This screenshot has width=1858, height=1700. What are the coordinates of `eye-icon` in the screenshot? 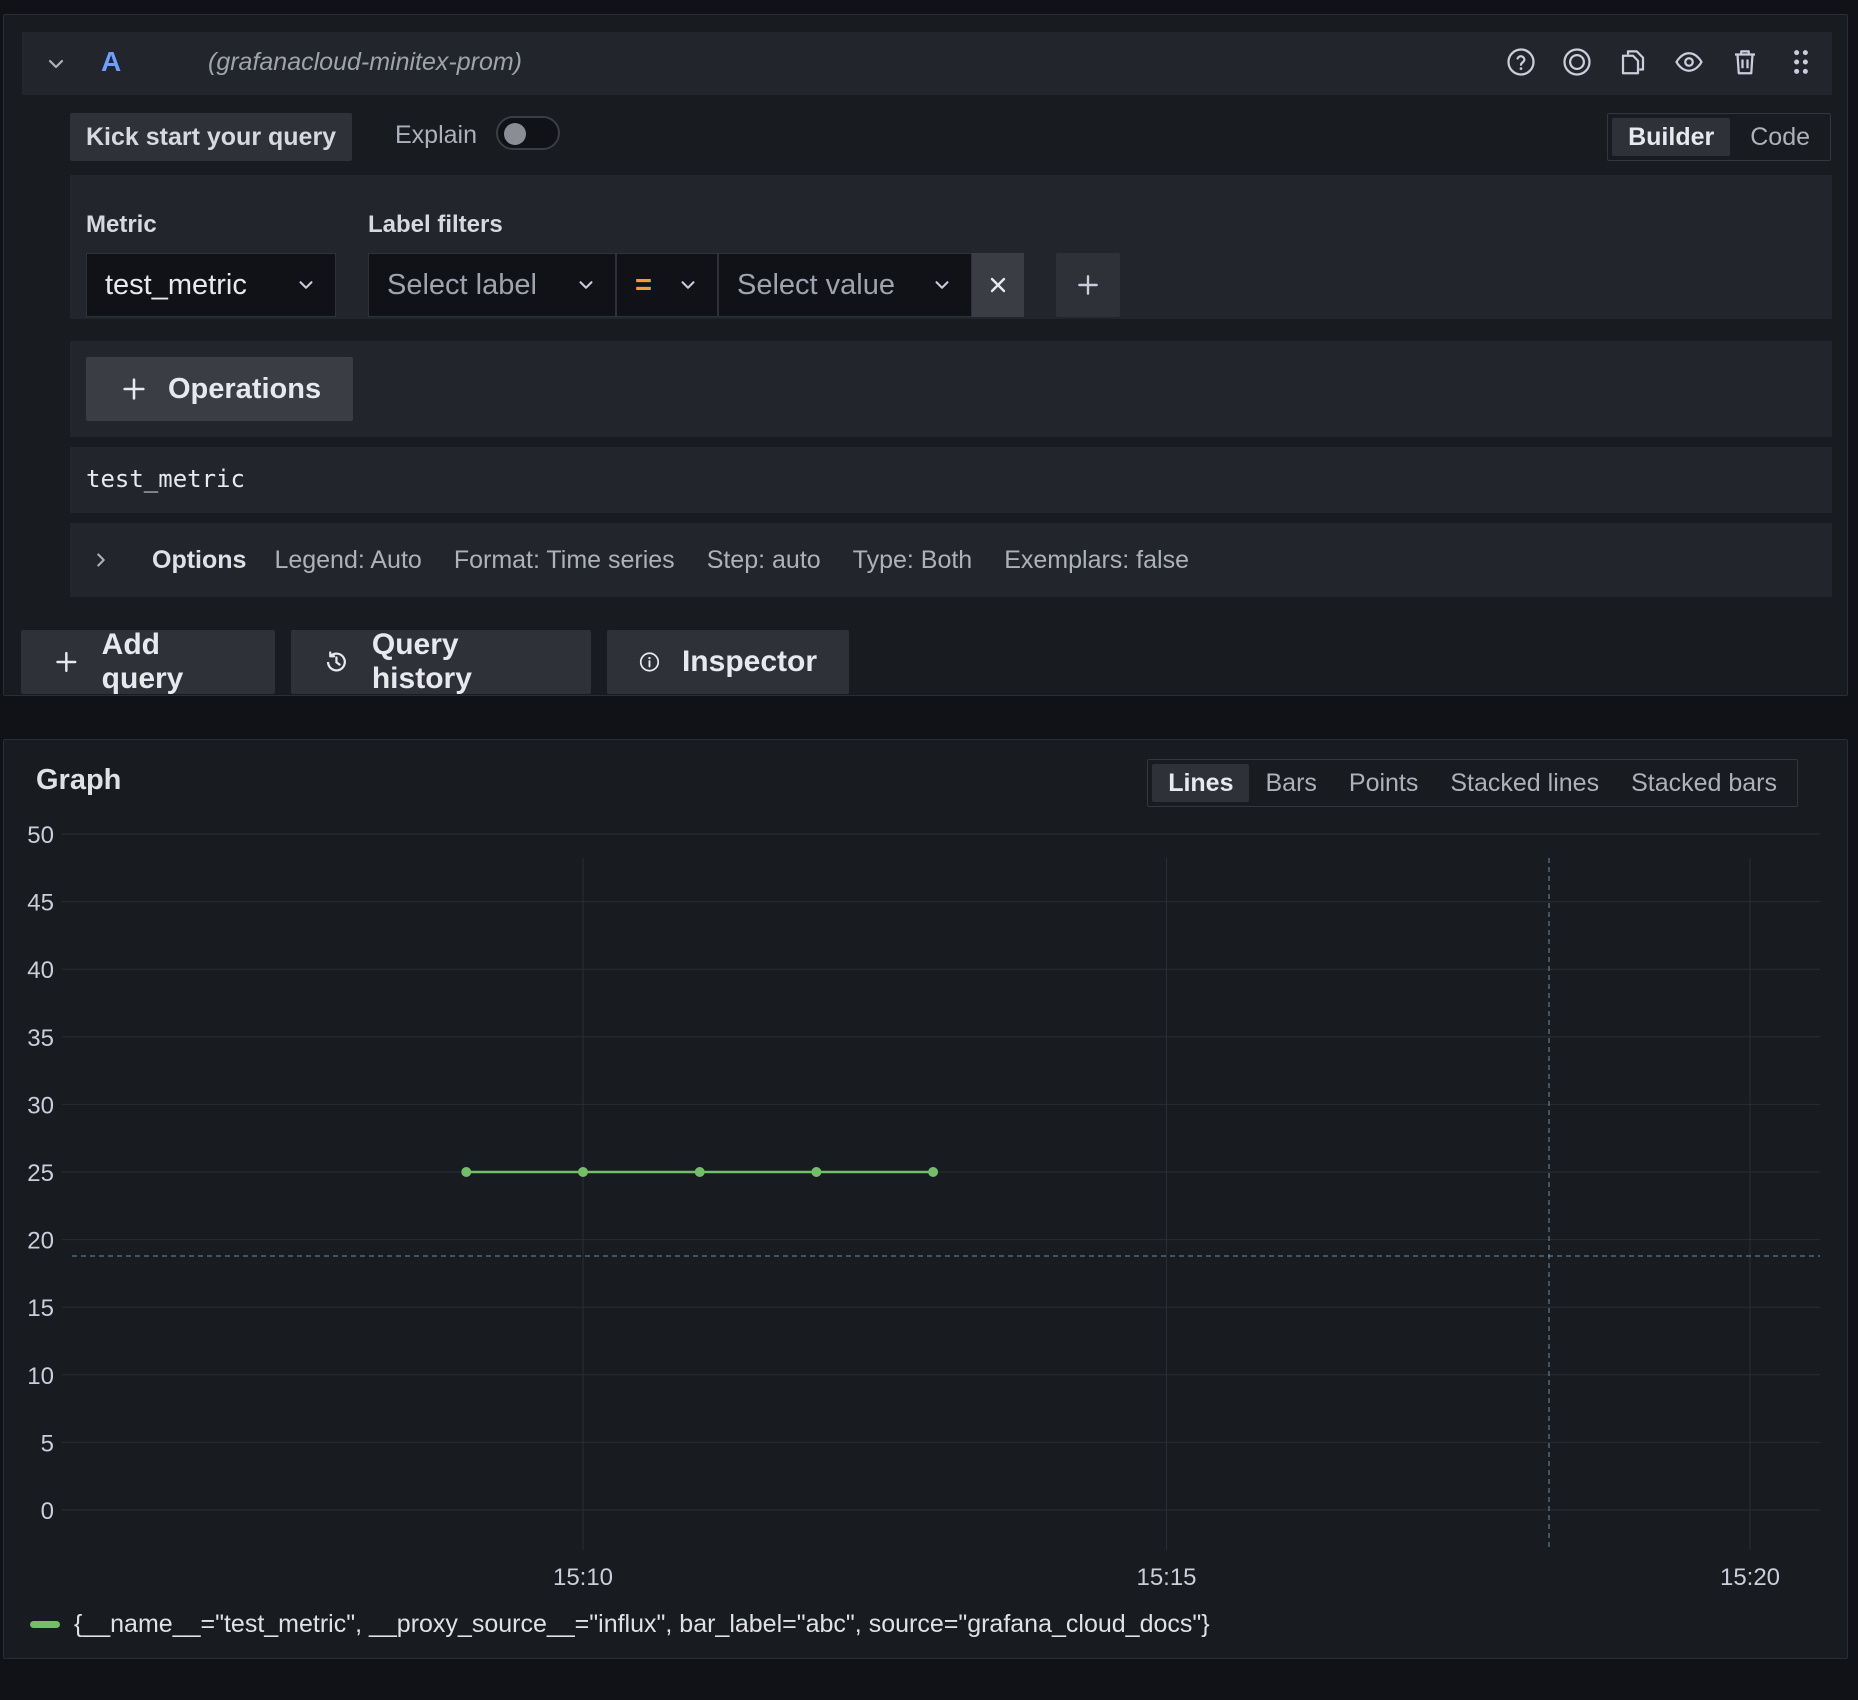 It's located at (1689, 62).